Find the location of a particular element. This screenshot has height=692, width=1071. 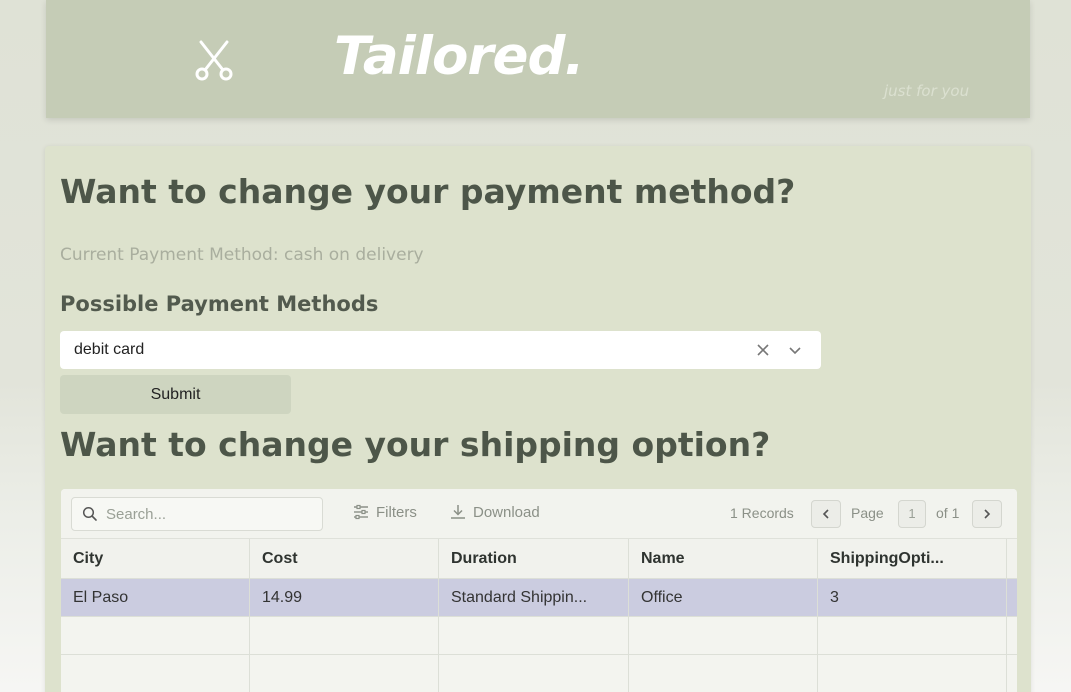

payment-method-select: debit card is located at coordinates (440, 350).